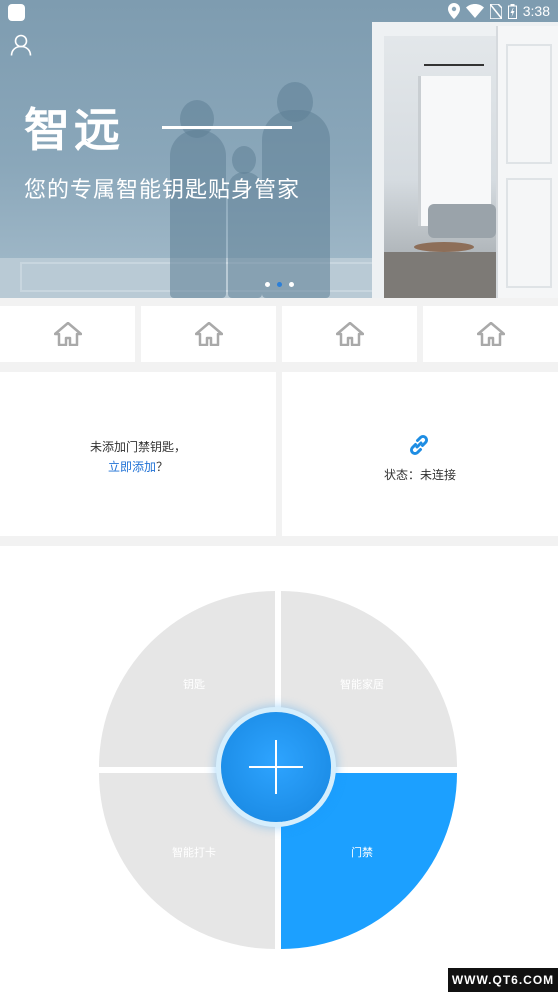 The height and width of the screenshot is (992, 558). What do you see at coordinates (440, 167) in the screenshot?
I see `banner-room-image` at bounding box center [440, 167].